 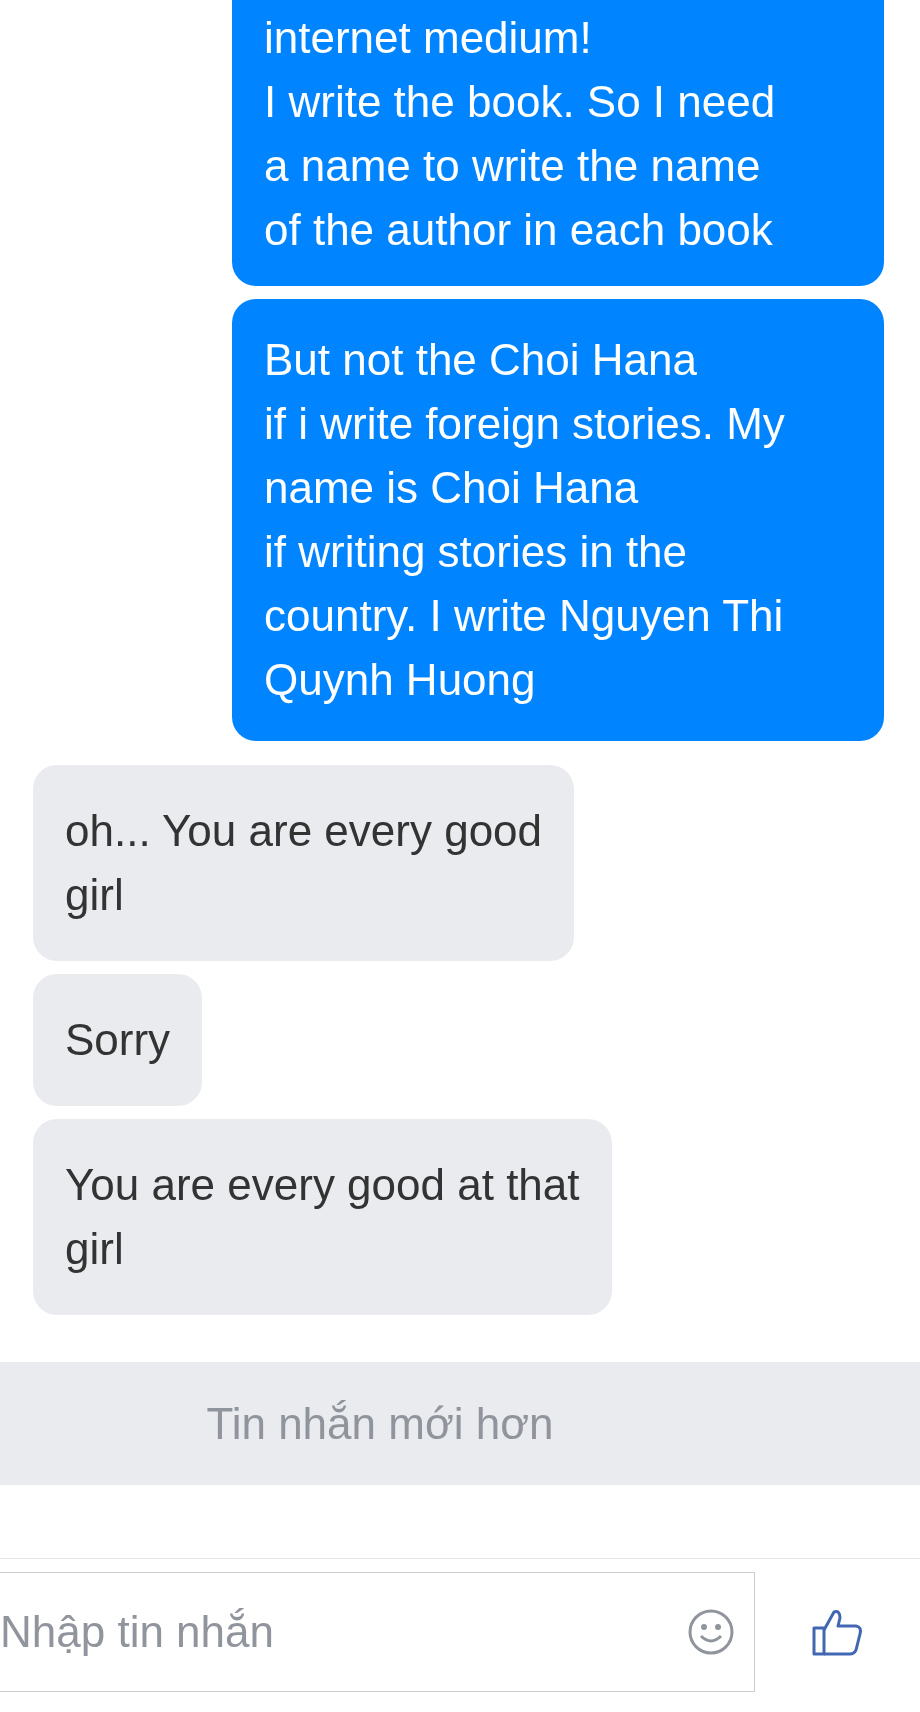 I want to click on message-bubble: You are every good at that girl, so click(x=322, y=1217).